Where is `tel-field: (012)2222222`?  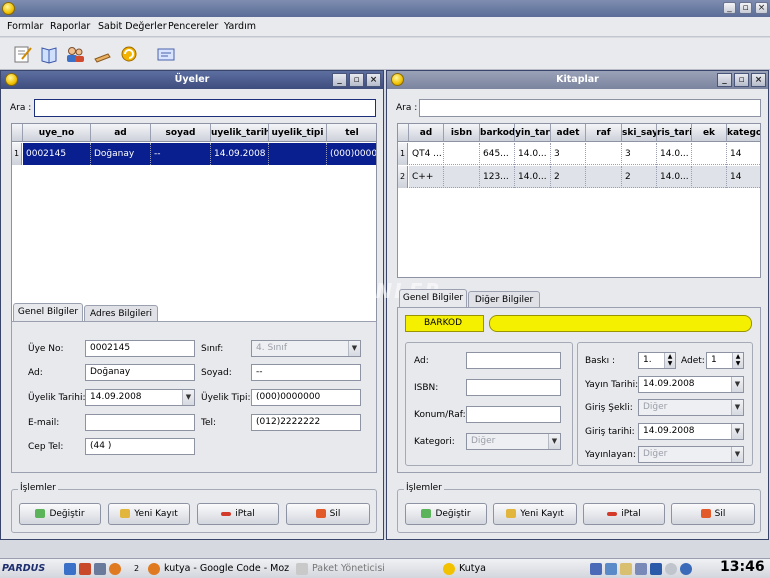 tel-field: (012)2222222 is located at coordinates (306, 422).